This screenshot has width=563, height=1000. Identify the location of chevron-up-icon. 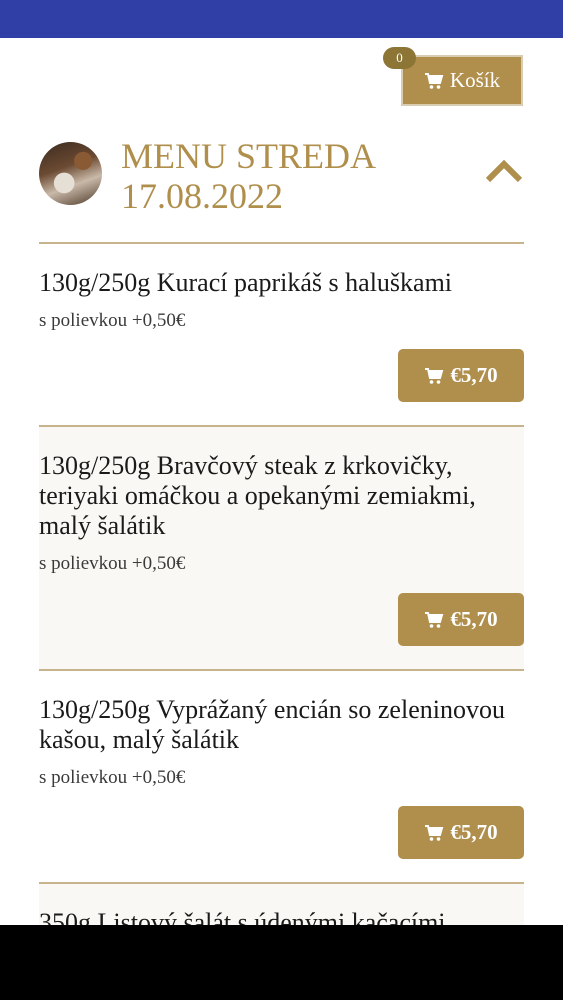
(504, 171).